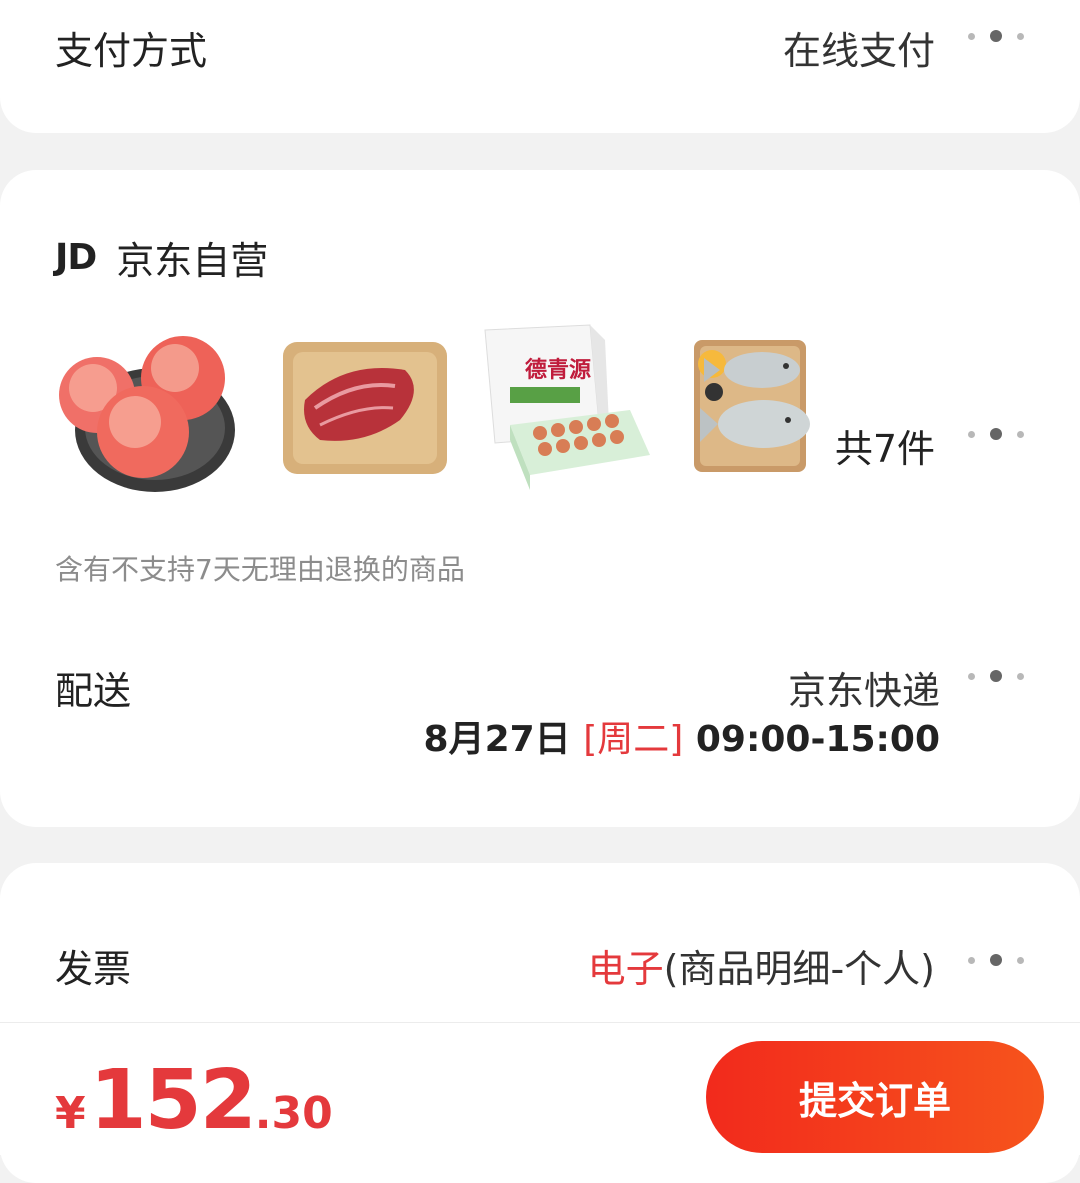 This screenshot has width=1080, height=1183. I want to click on invoice-label: 发票, so click(93, 969).